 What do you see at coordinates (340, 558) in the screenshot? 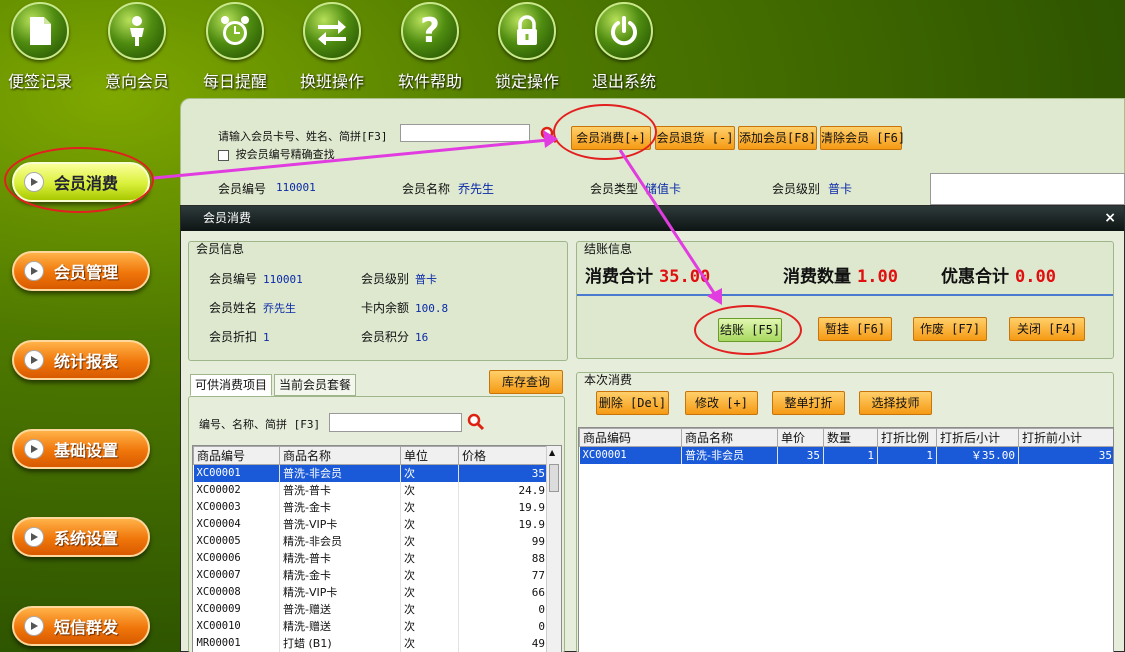
I see `table-cell: 精洗-普卡` at bounding box center [340, 558].